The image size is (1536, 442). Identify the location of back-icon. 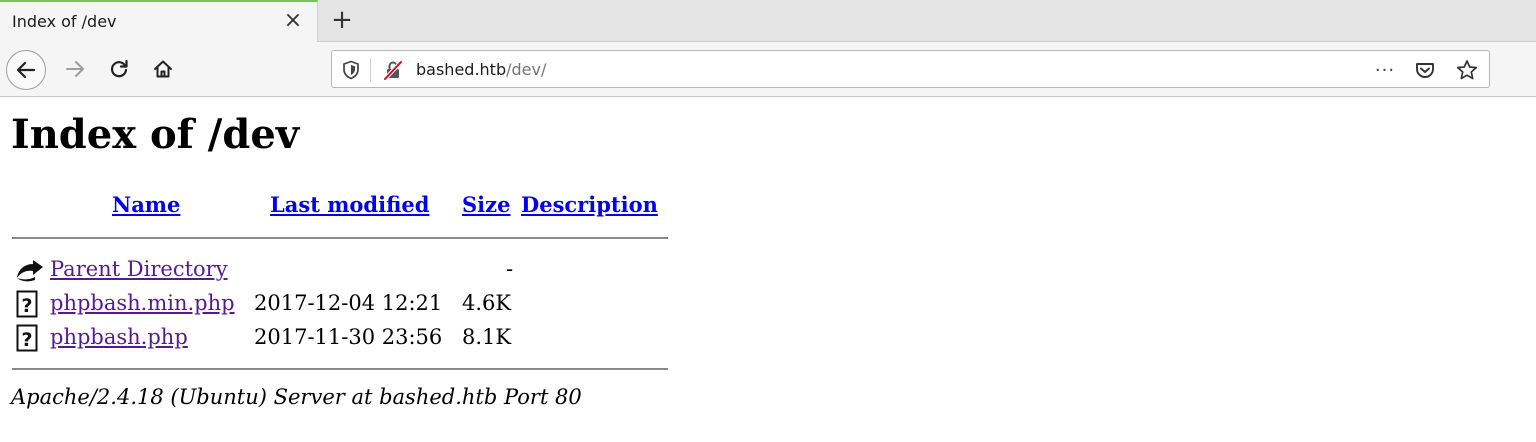
(30, 271).